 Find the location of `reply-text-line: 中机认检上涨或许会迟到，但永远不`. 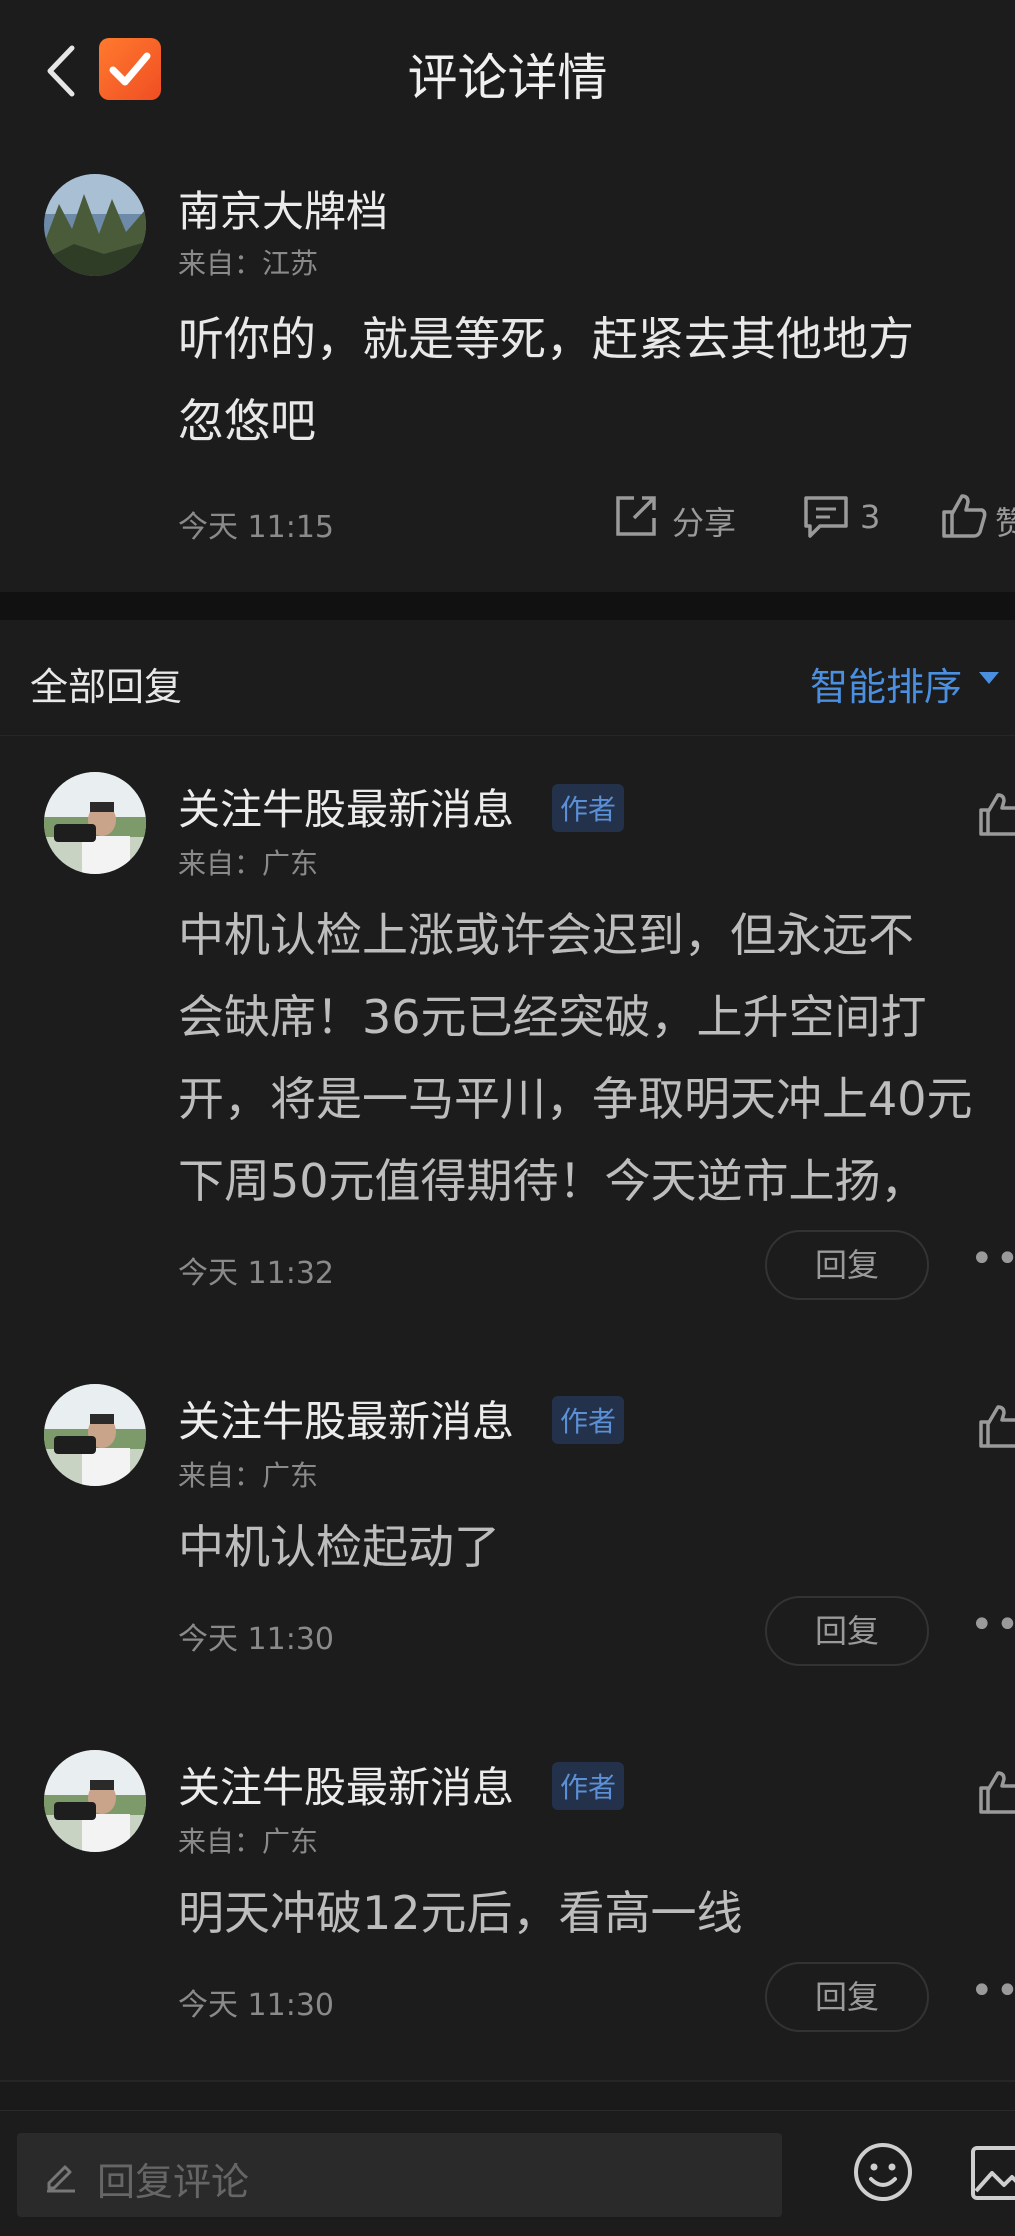

reply-text-line: 中机认检上涨或许会迟到，但永远不 is located at coordinates (546, 935).